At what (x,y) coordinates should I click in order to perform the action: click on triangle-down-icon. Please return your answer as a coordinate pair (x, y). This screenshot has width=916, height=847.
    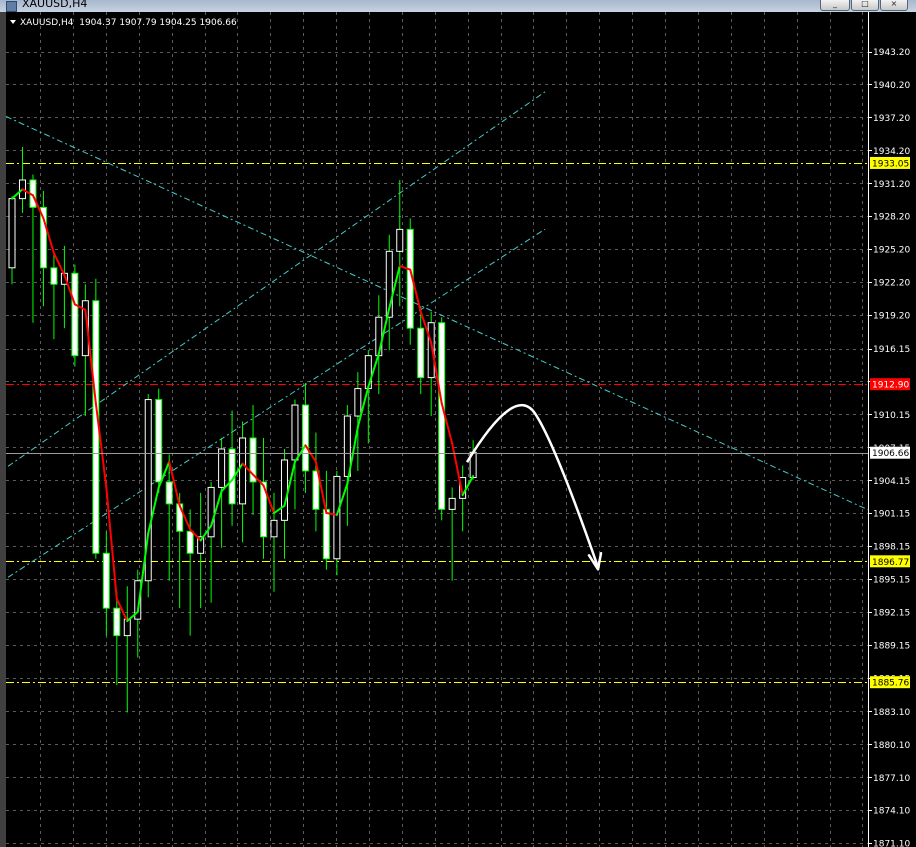
    Looking at the image, I should click on (13, 22).